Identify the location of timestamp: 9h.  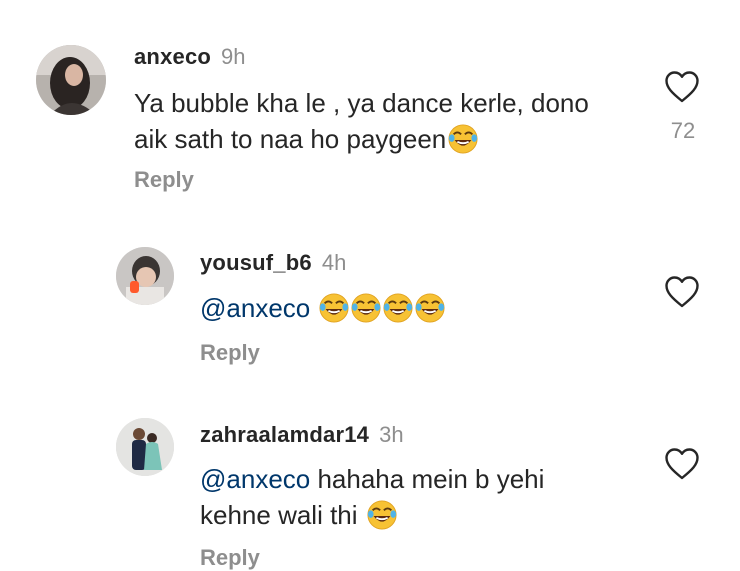
(233, 56).